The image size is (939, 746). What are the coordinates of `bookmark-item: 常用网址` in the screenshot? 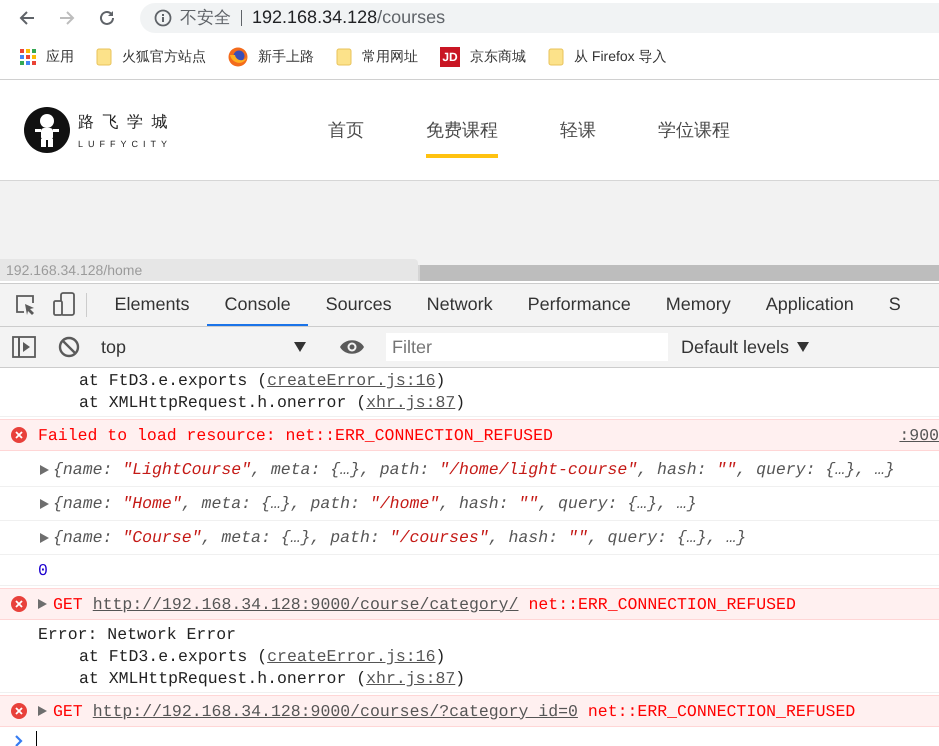 It's located at (377, 57).